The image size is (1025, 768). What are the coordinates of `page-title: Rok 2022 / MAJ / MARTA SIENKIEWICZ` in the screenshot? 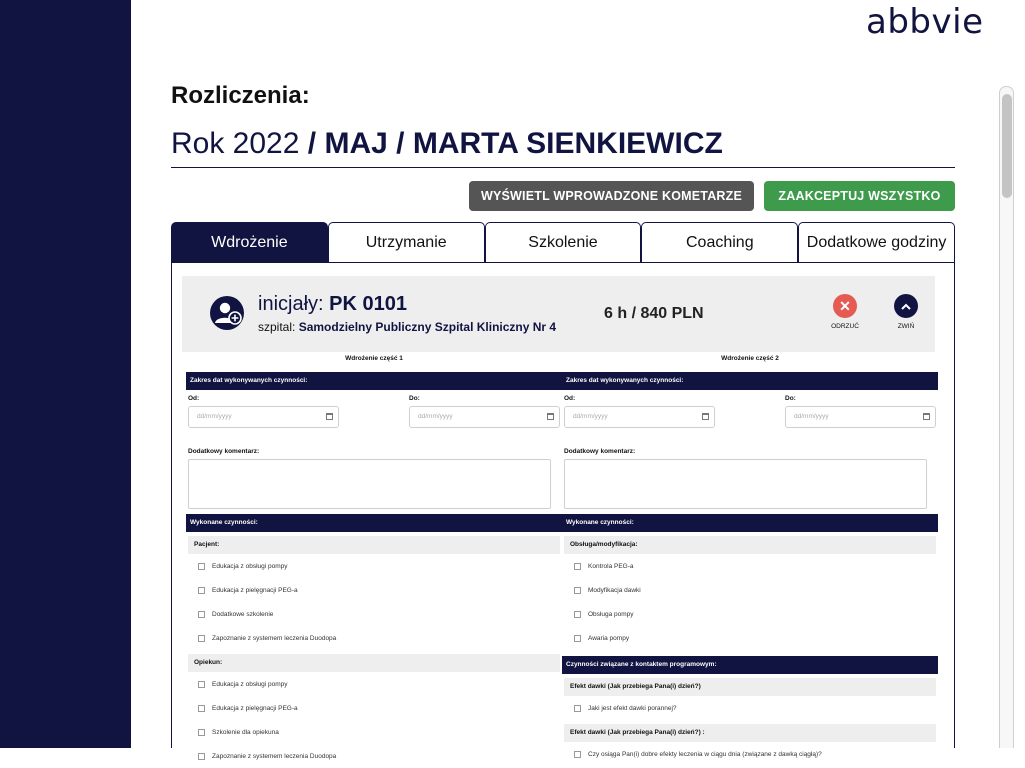 It's located at (447, 144).